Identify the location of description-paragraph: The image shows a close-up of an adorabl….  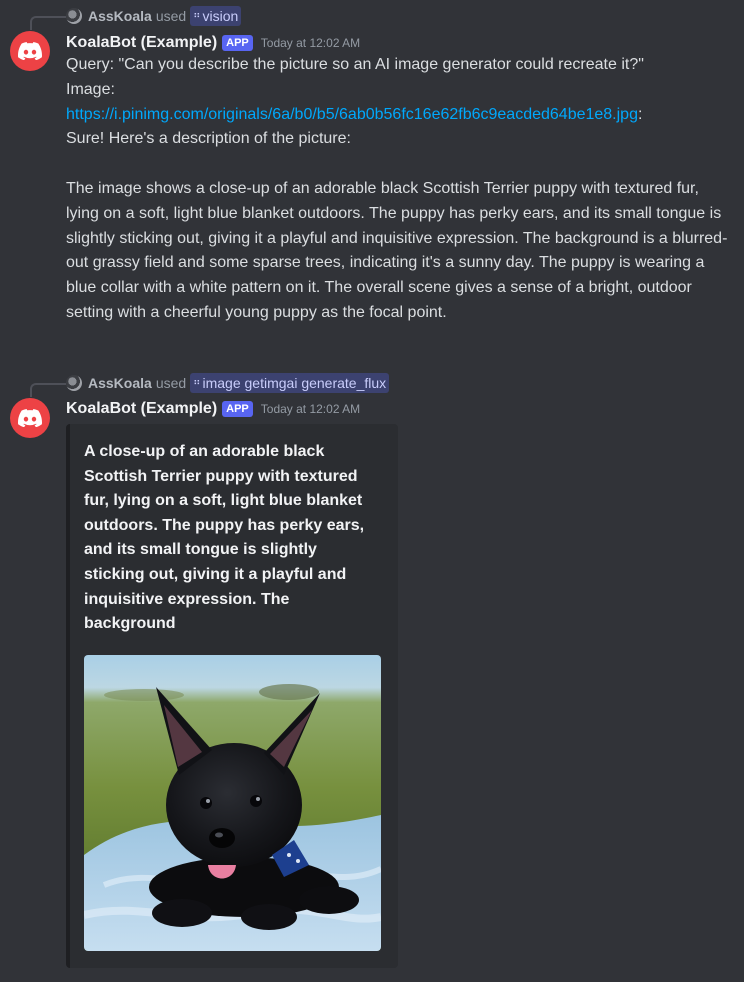
(397, 250).